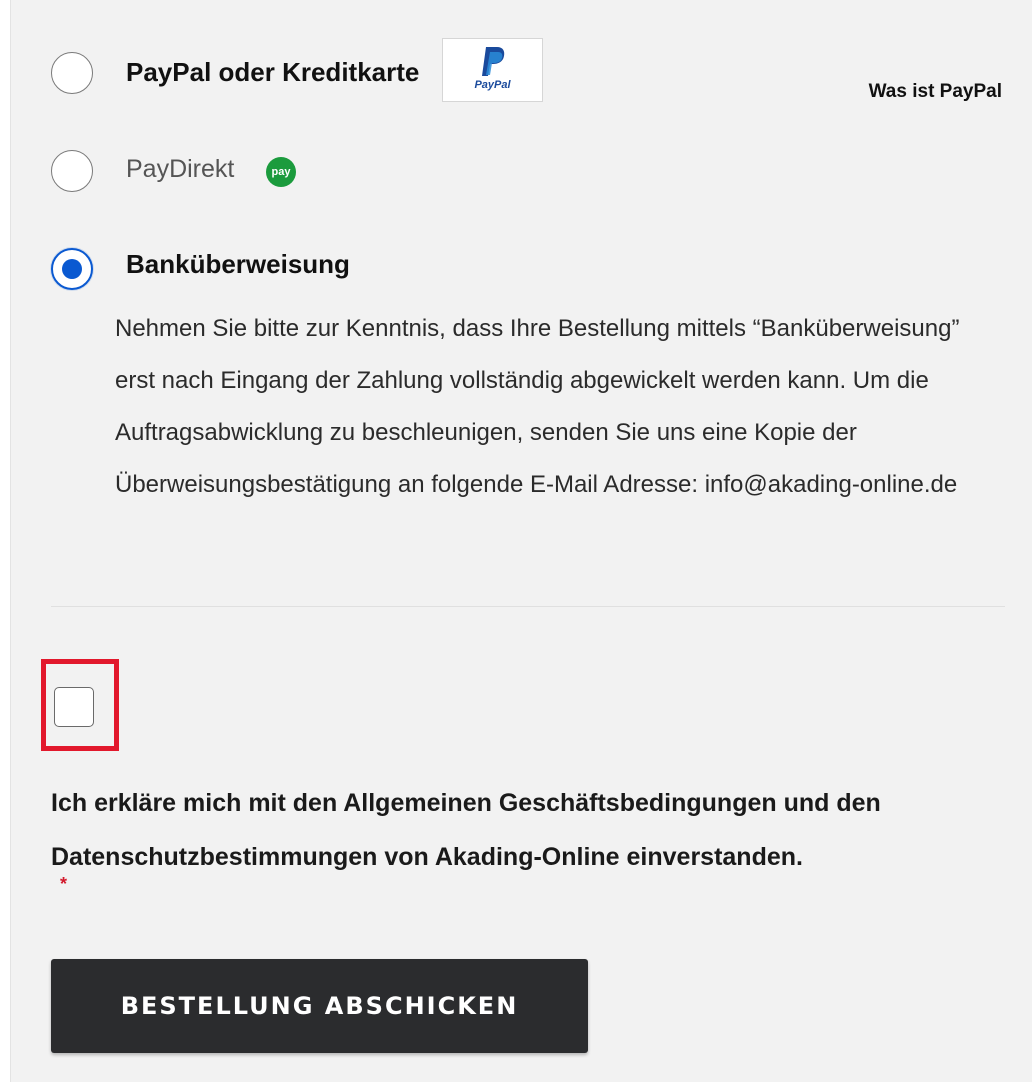 The image size is (1032, 1082). I want to click on radio-paydirekt, so click(72, 171).